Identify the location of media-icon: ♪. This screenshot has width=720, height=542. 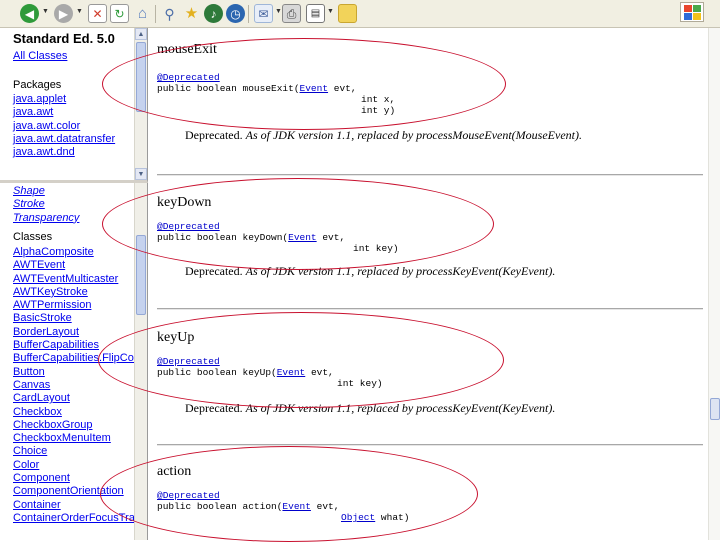
(213, 13).